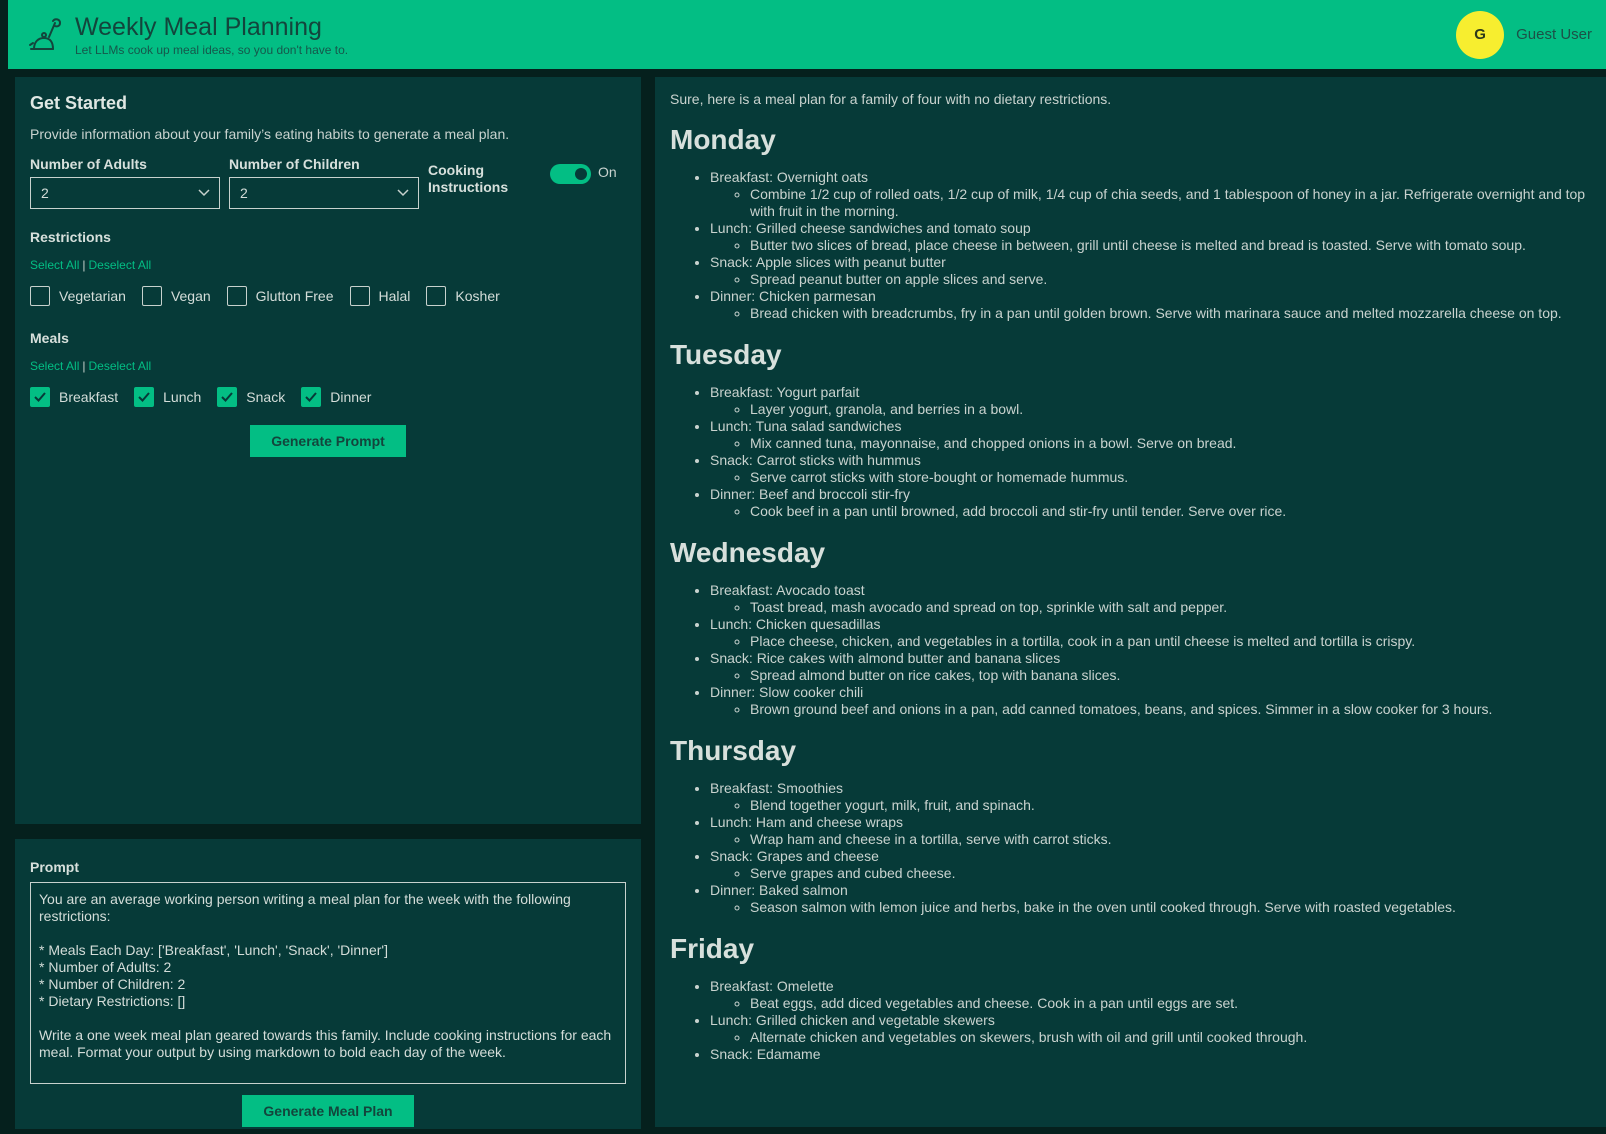  I want to click on adults-value: 2, so click(45, 193).